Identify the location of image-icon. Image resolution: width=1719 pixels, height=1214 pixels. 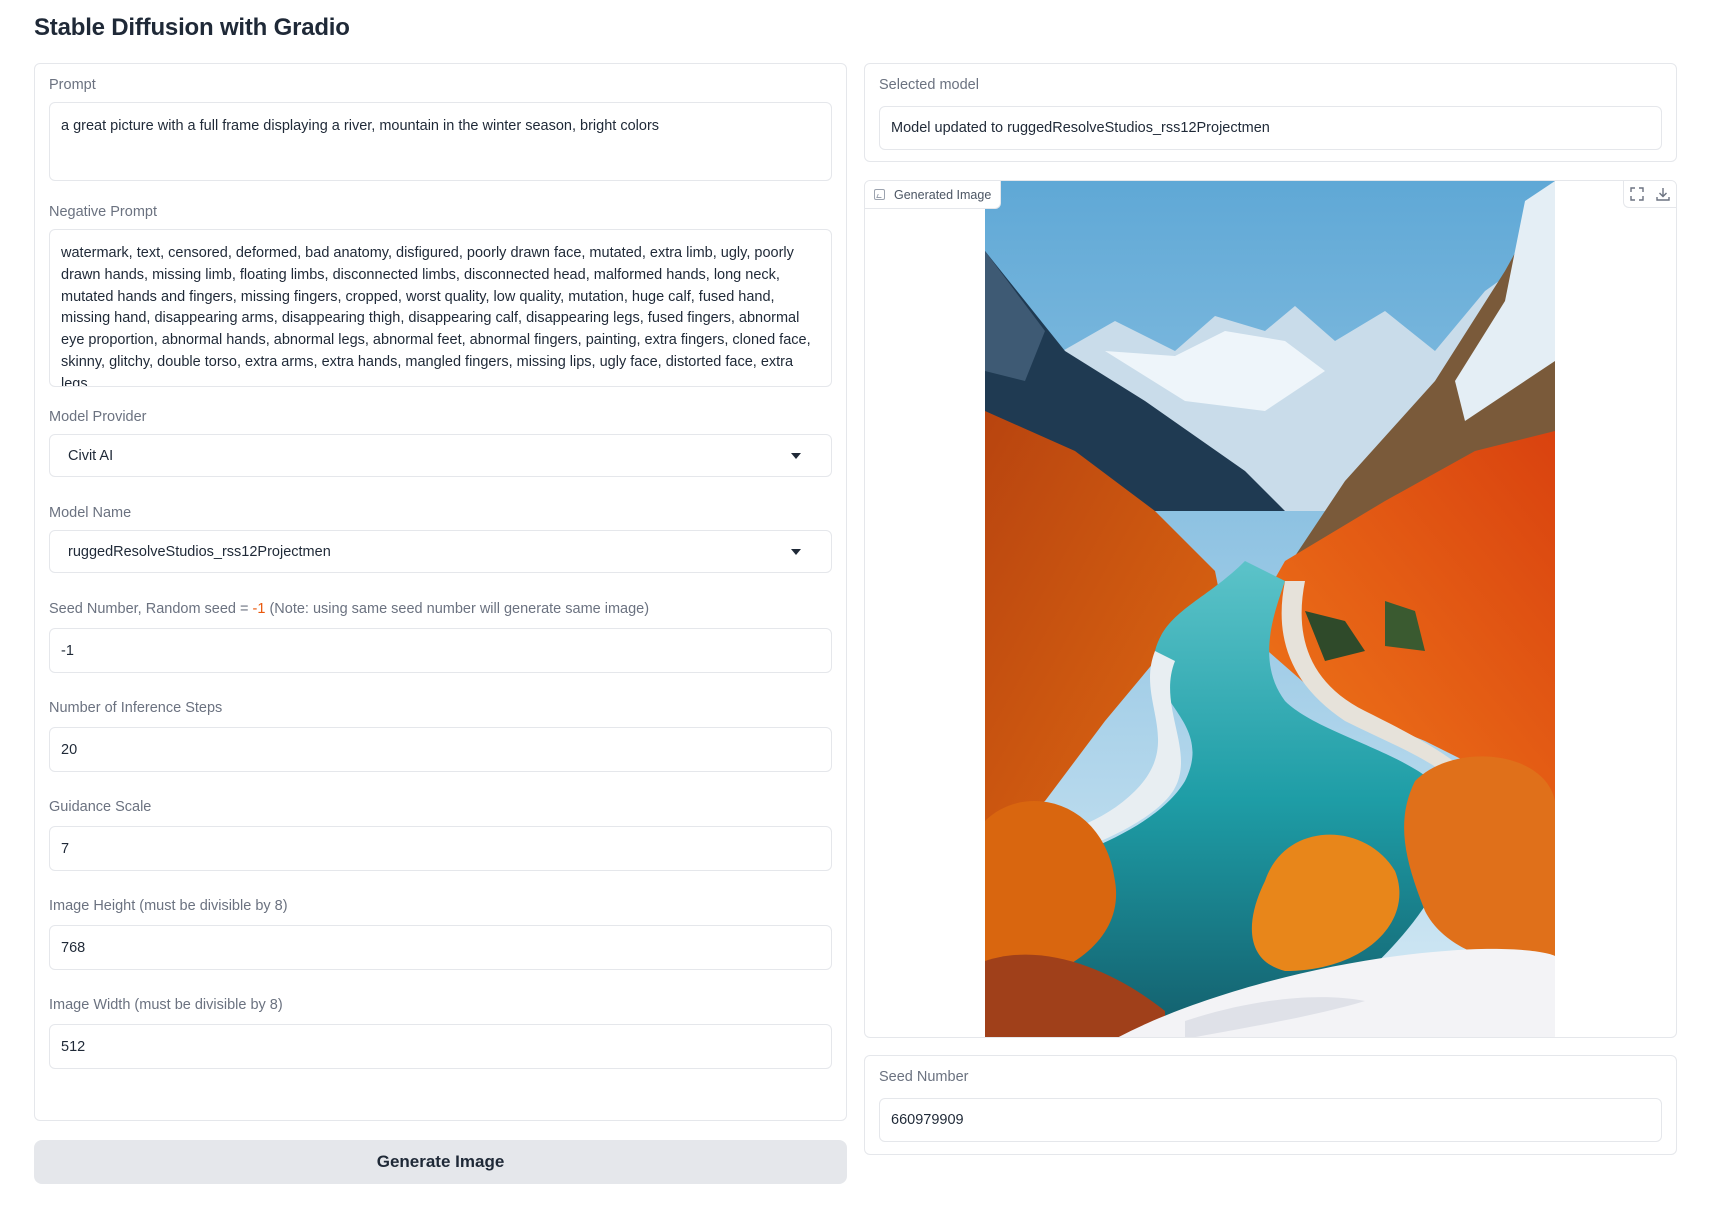
(879, 194).